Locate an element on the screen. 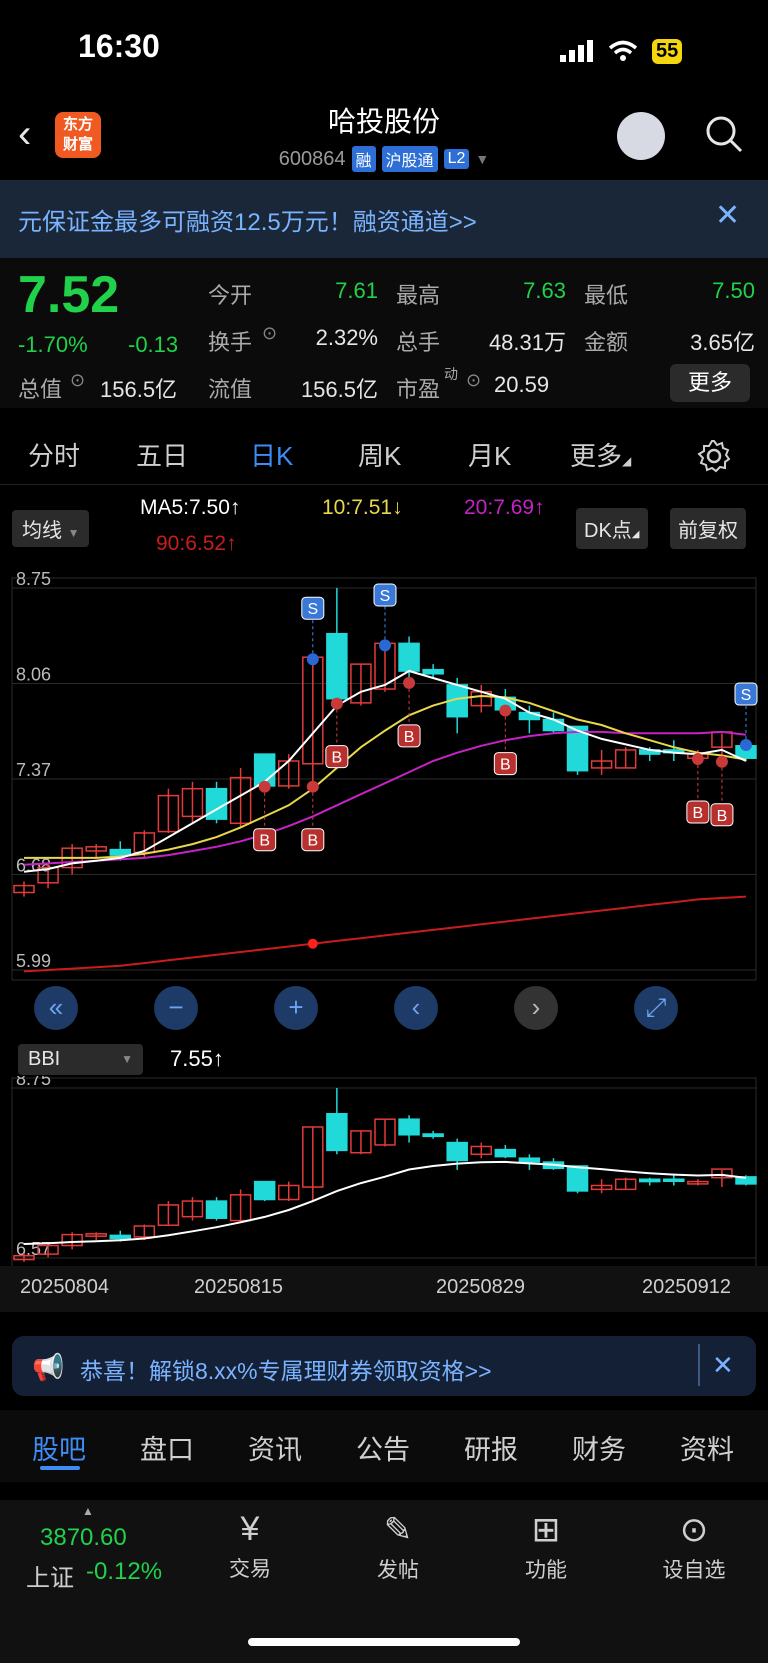 The width and height of the screenshot is (768, 1663). indicator-select: 均线 ▼ is located at coordinates (51, 528).